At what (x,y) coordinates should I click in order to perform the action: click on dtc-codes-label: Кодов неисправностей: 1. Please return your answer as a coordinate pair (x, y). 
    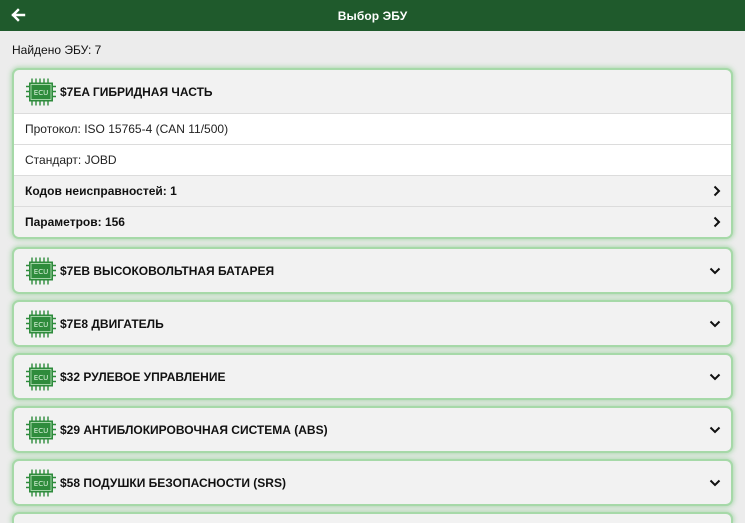
    Looking at the image, I should click on (101, 191).